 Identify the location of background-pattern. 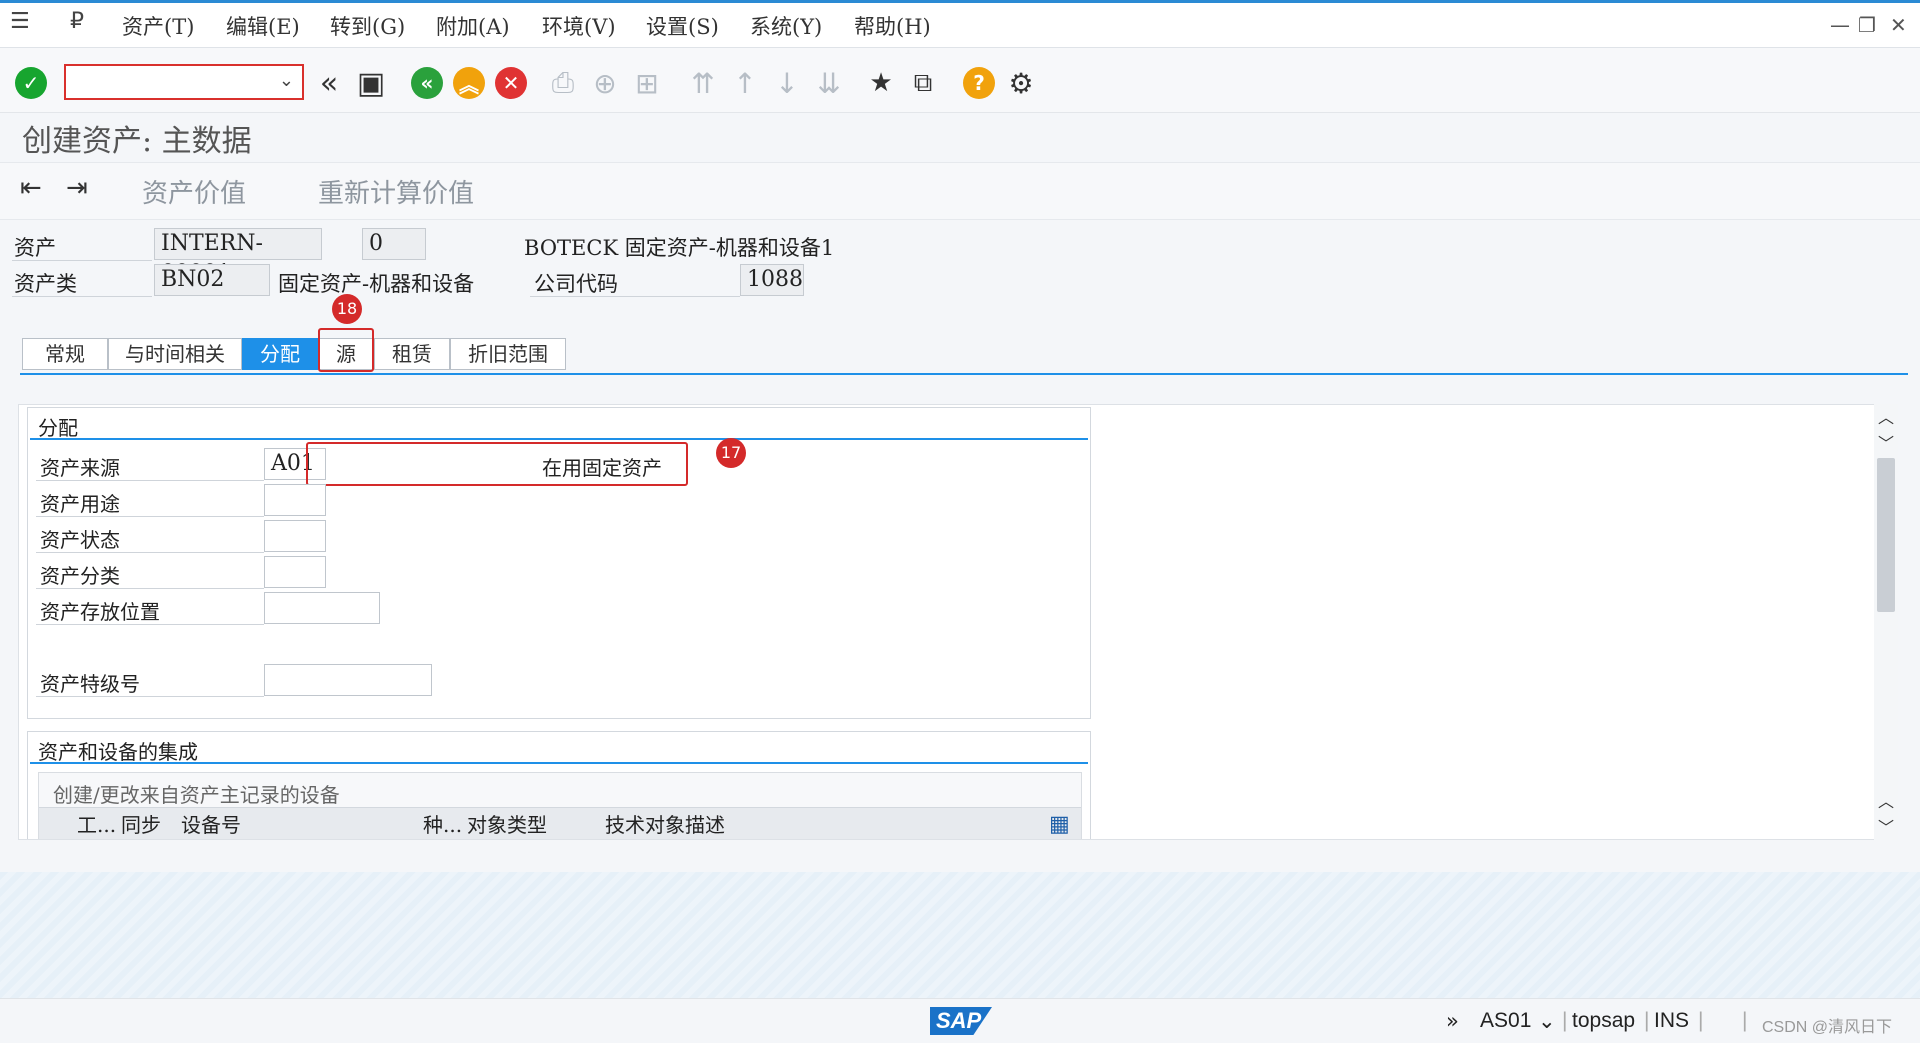
(960, 935).